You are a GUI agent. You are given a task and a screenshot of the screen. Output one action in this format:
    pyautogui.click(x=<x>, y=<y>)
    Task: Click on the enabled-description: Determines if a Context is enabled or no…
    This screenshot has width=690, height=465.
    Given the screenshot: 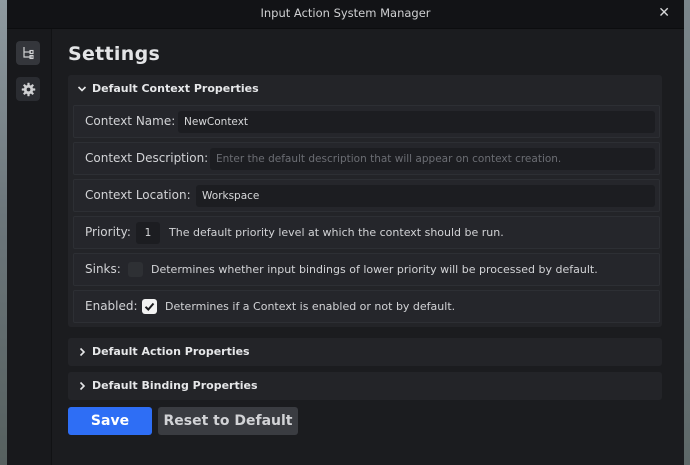 What is the action you would take?
    pyautogui.click(x=310, y=306)
    